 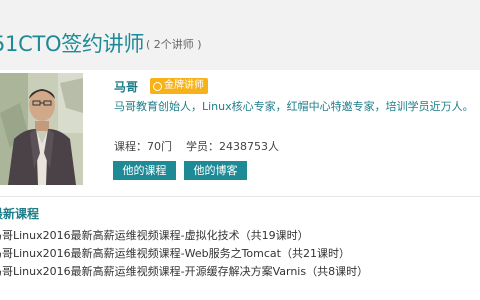 I want to click on gold-lecturer-badge: 金牌讲师, so click(x=179, y=86).